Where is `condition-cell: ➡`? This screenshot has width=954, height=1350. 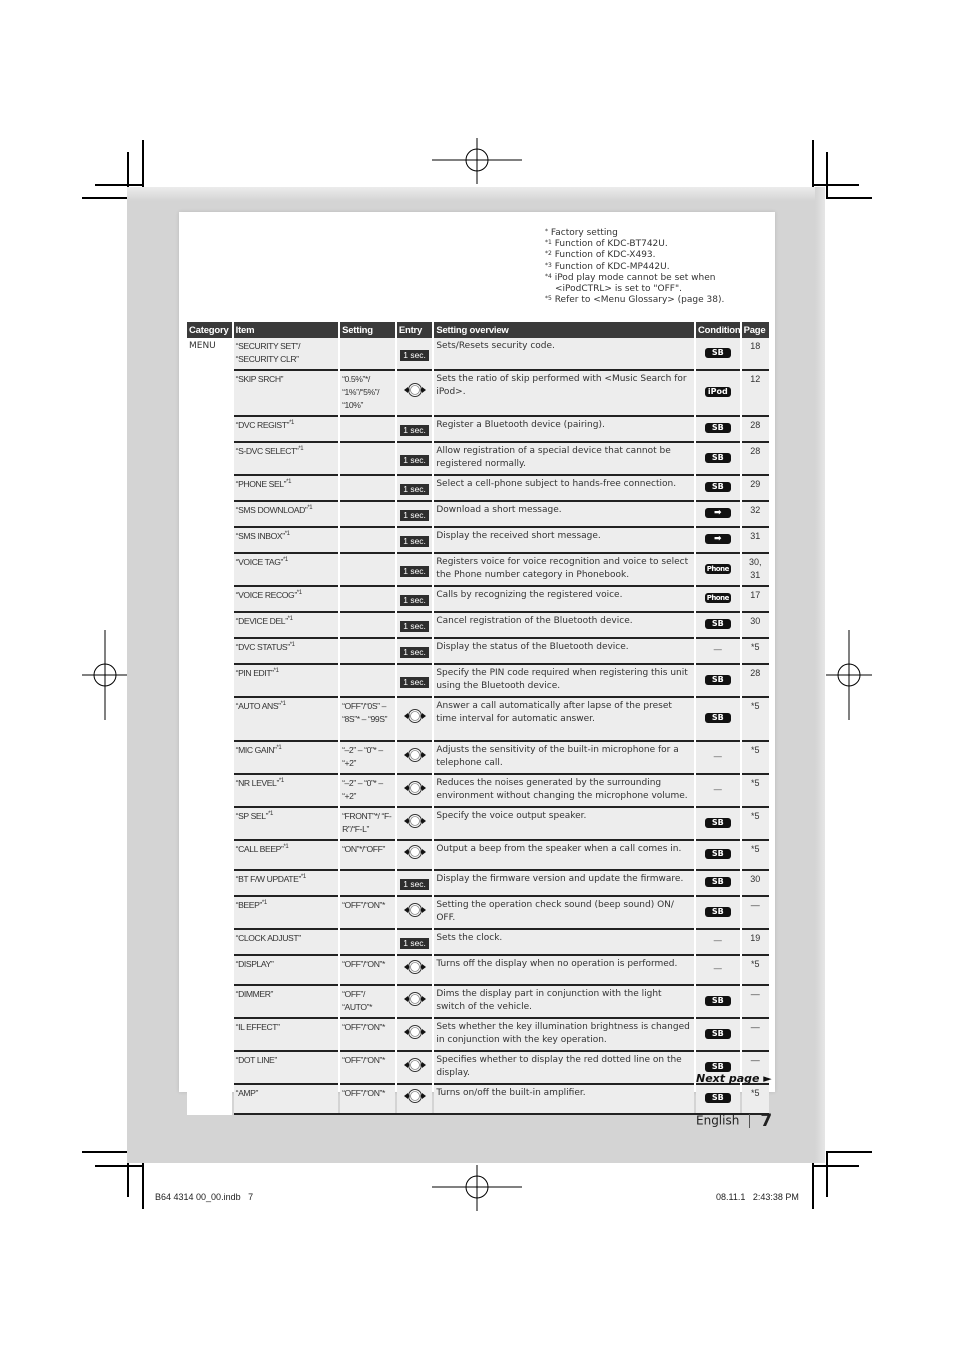
condition-cell: ➡ is located at coordinates (717, 539).